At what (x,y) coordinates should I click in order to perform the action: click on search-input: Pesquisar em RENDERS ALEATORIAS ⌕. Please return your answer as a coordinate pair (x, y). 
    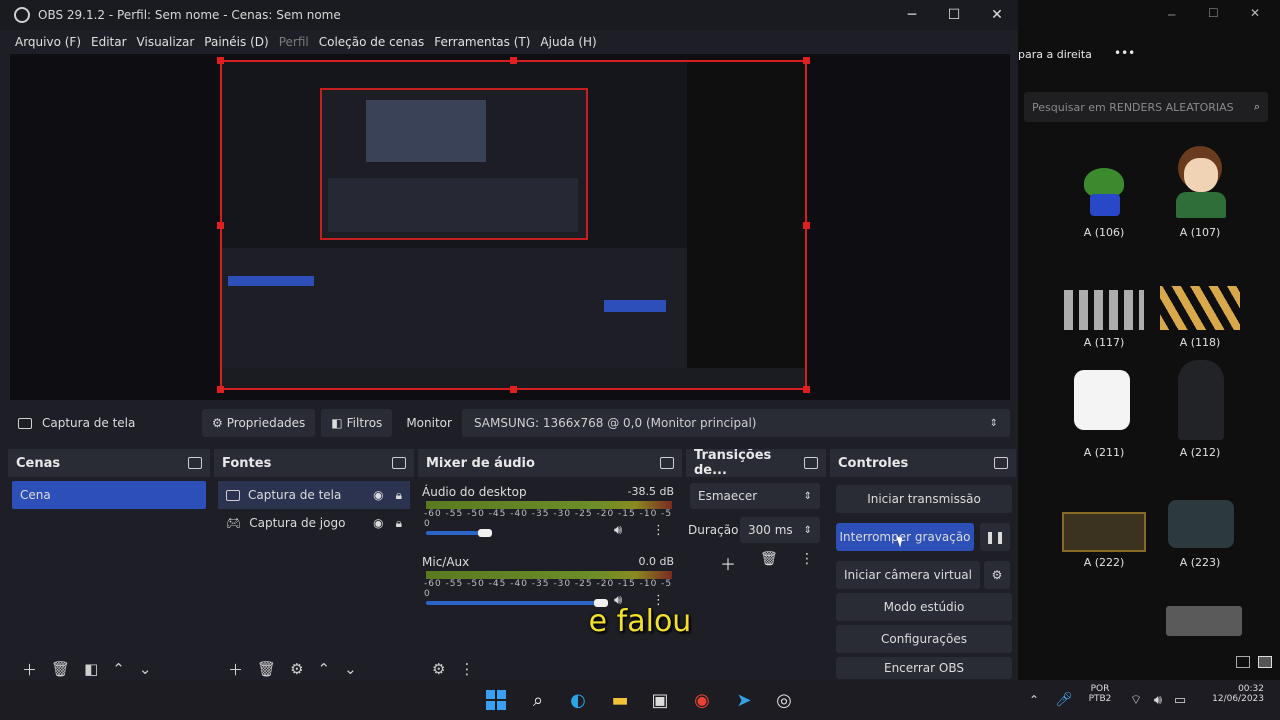
    Looking at the image, I should click on (1146, 107).